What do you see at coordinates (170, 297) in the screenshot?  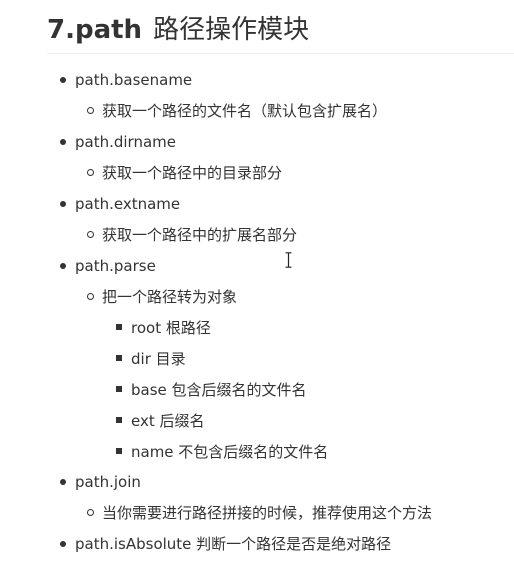 I see `sub-item-parse-desc: 把一个路径转为对象` at bounding box center [170, 297].